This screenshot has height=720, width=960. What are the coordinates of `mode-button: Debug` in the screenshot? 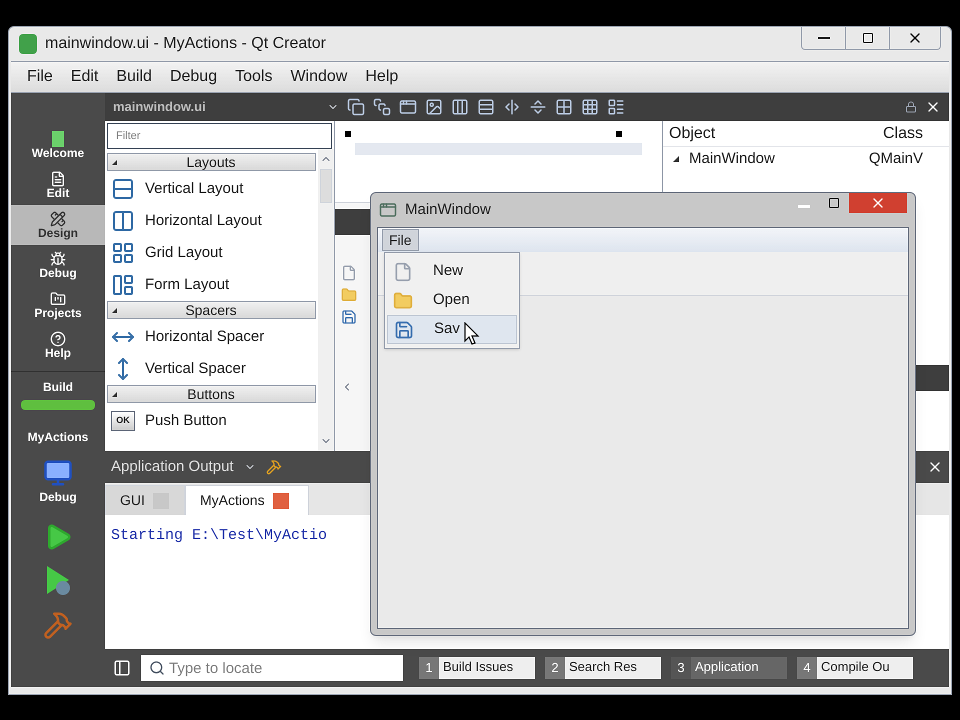 It's located at (58, 265).